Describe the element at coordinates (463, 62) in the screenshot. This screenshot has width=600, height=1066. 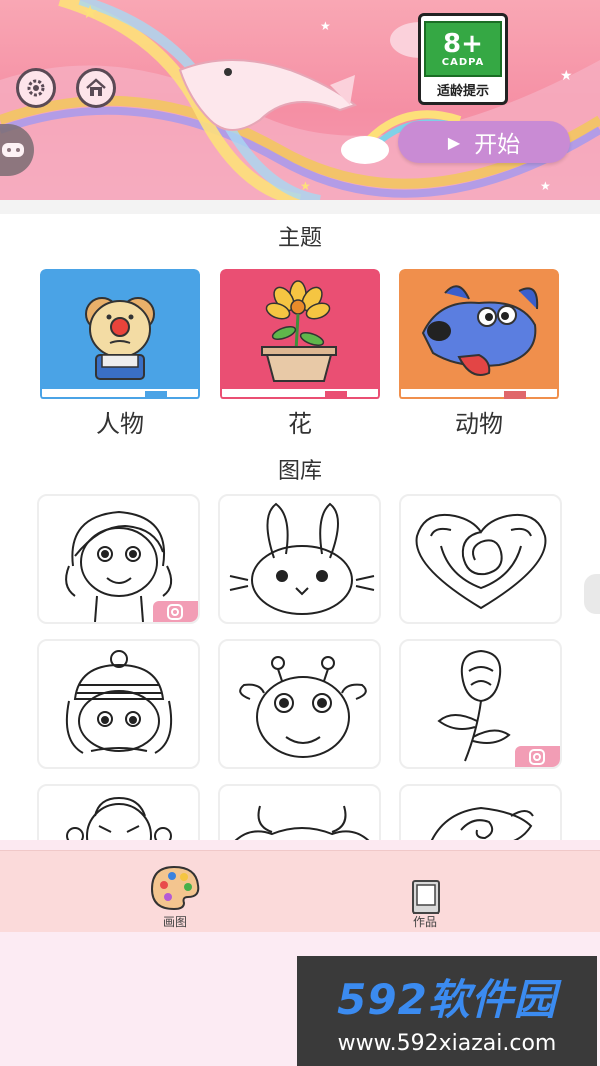
I see `age-rating-org: CADPA` at that location.